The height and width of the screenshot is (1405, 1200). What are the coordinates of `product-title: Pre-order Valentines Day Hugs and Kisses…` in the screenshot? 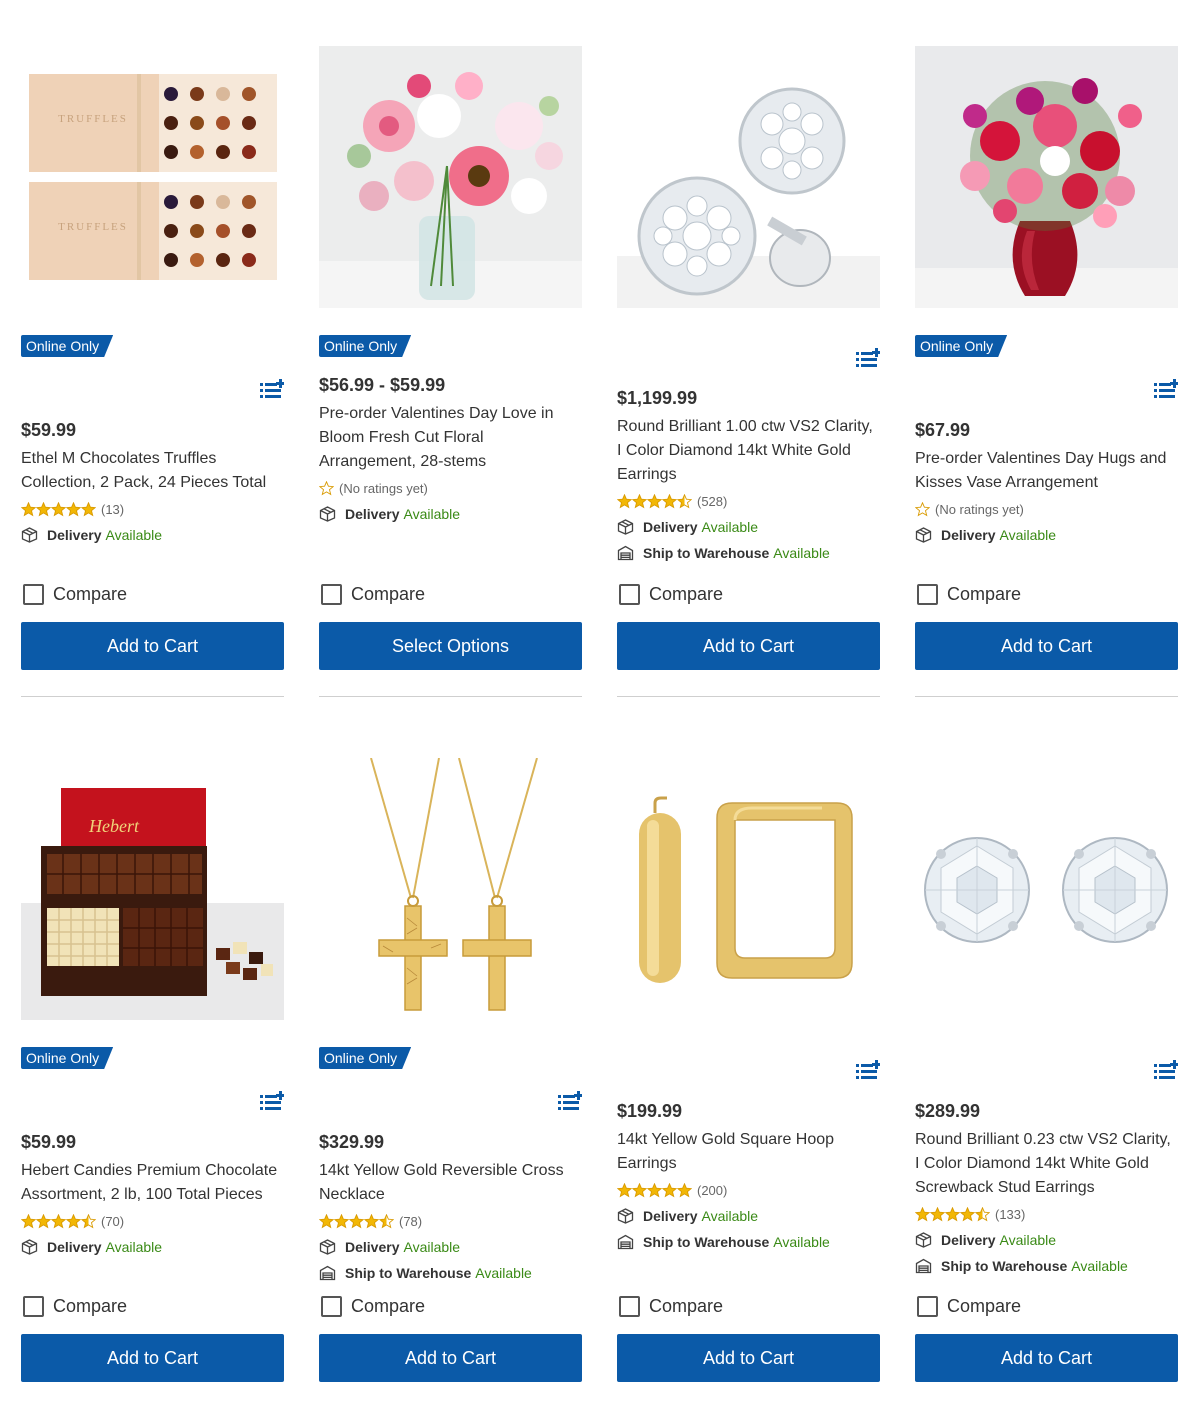 It's located at (1046, 471).